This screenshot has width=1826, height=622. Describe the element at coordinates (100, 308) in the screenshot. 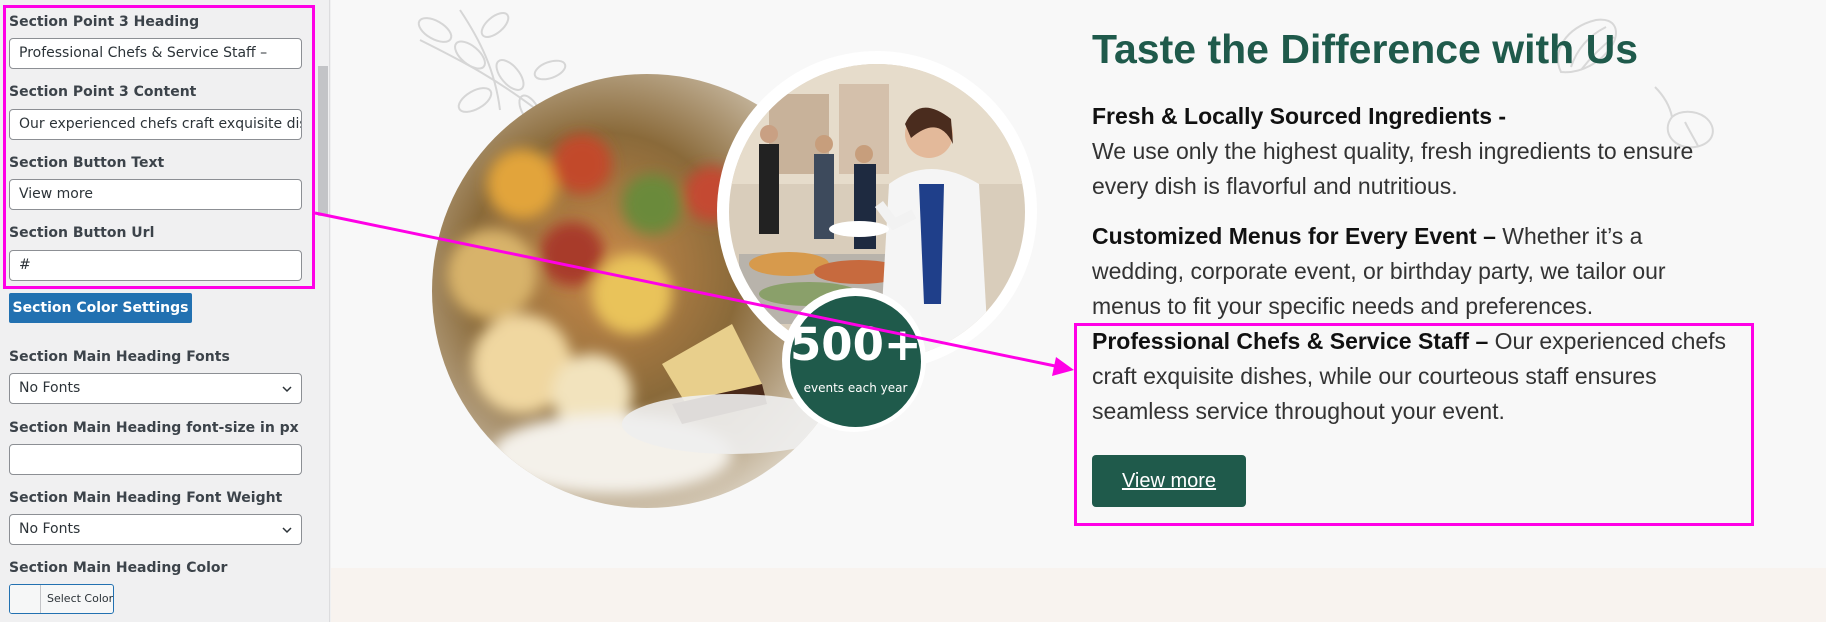

I see `color-settings-button: Section Color Settings` at that location.